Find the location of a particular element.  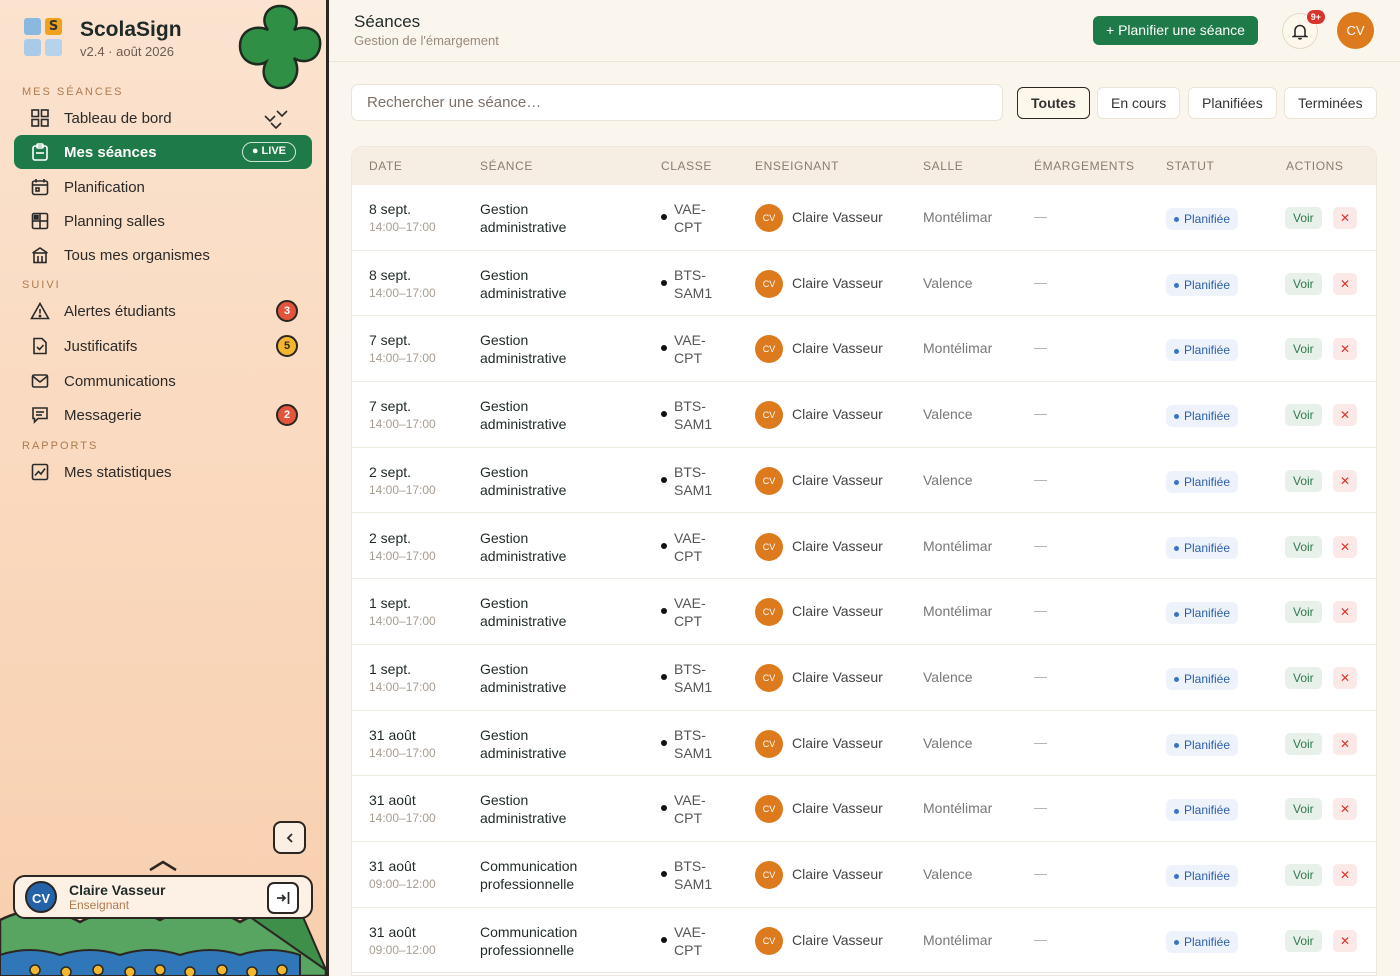

page-title: Séances is located at coordinates (387, 21).